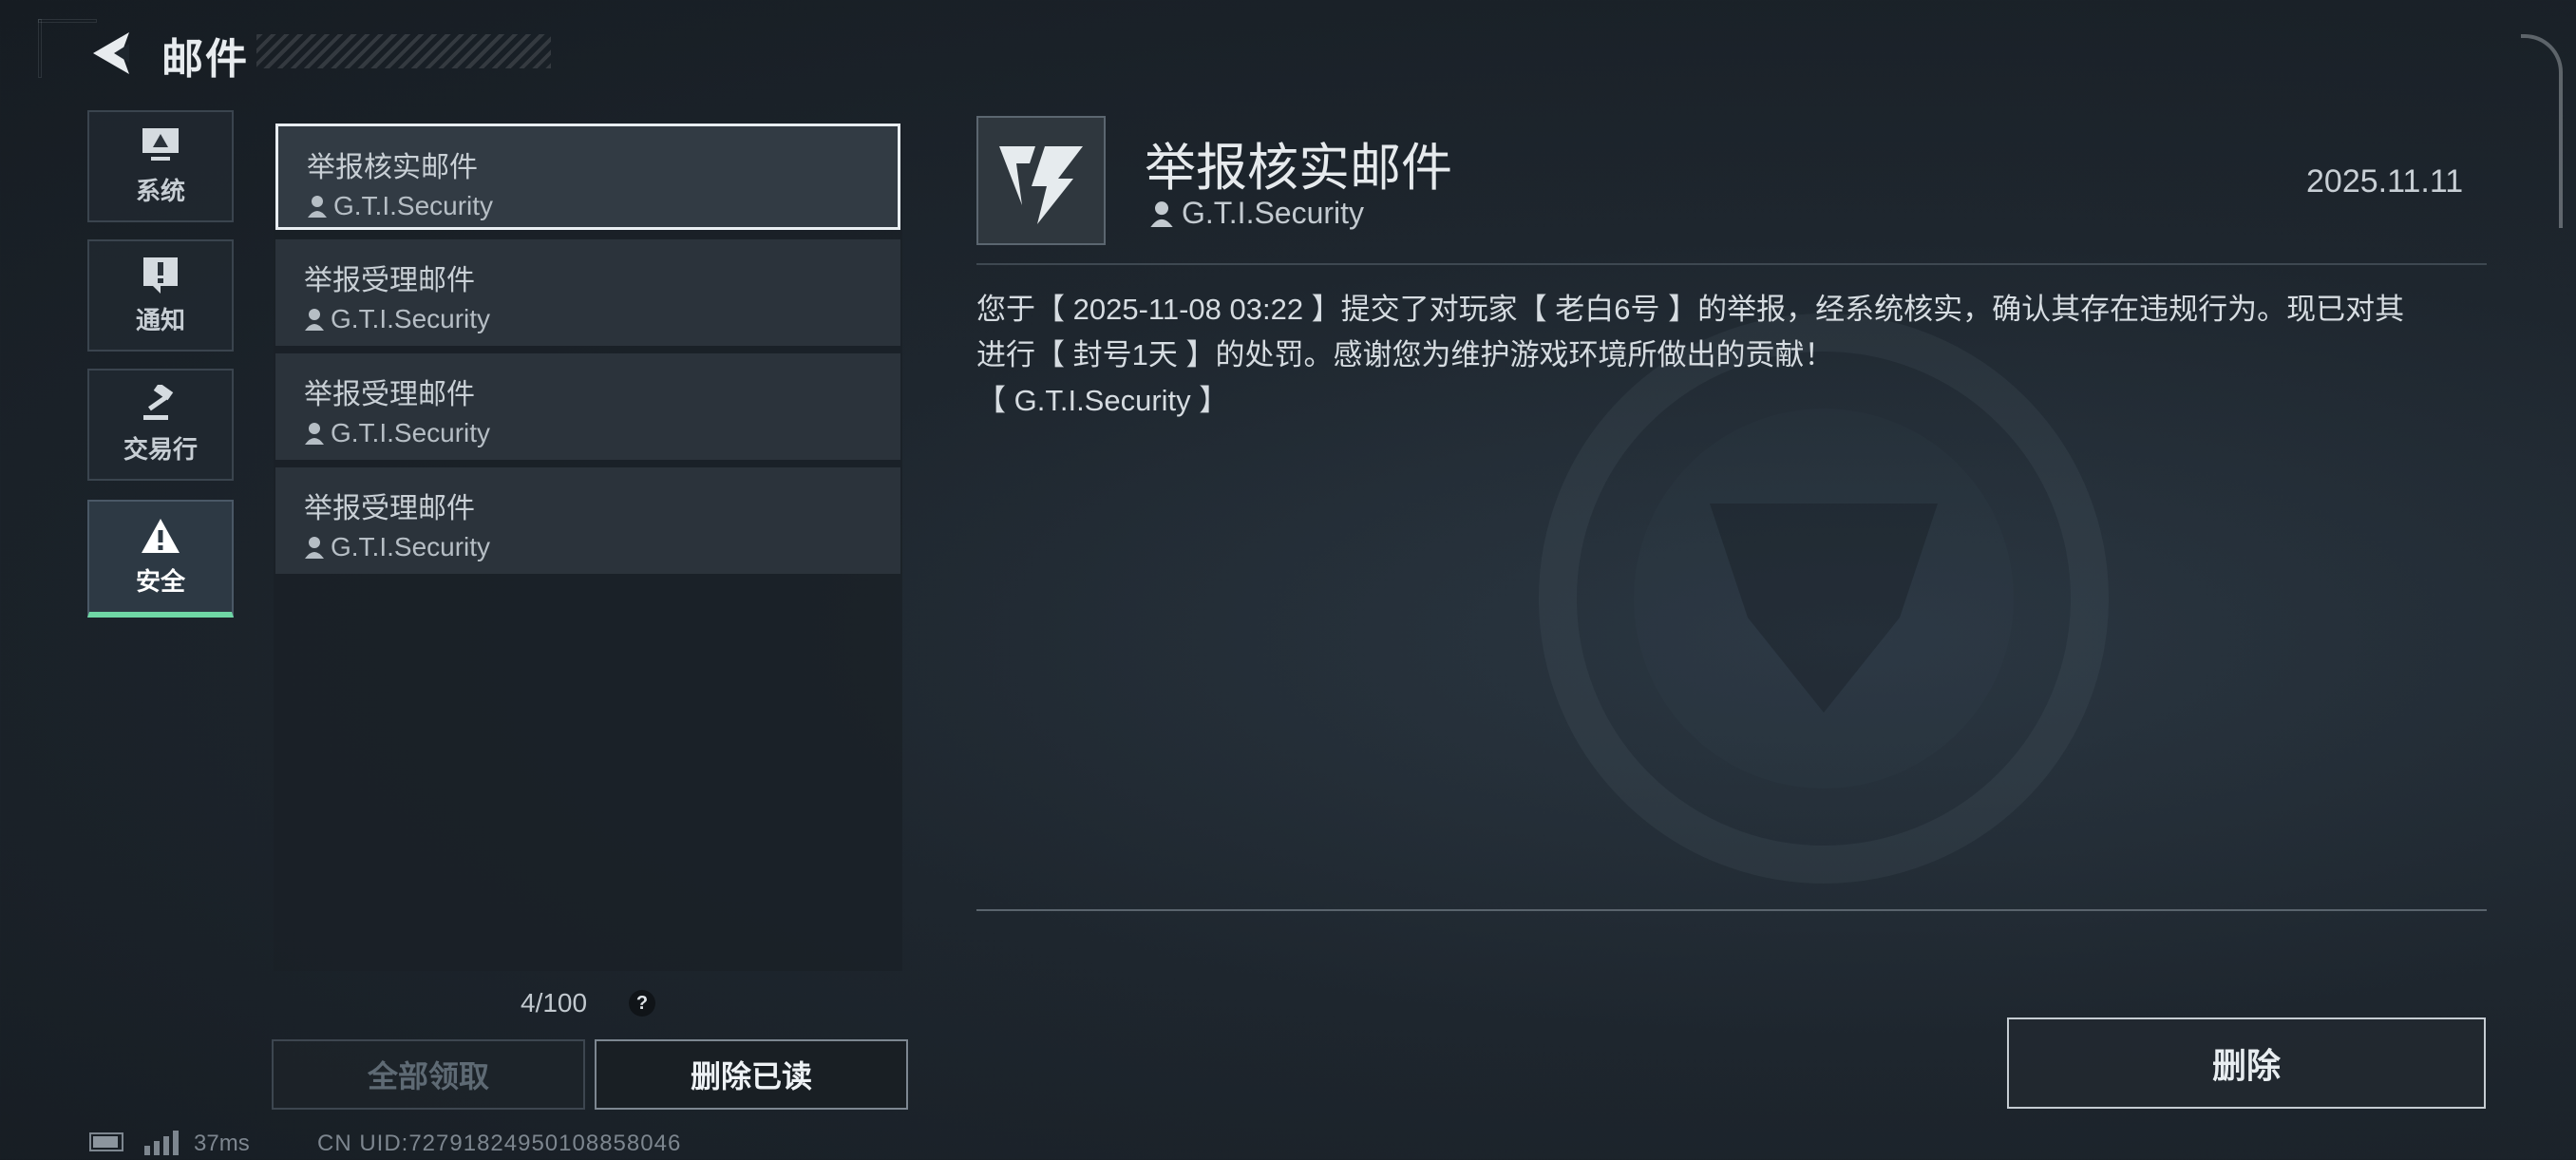 The width and height of the screenshot is (2576, 1160). I want to click on mail-title: 举报核实邮件, so click(392, 167).